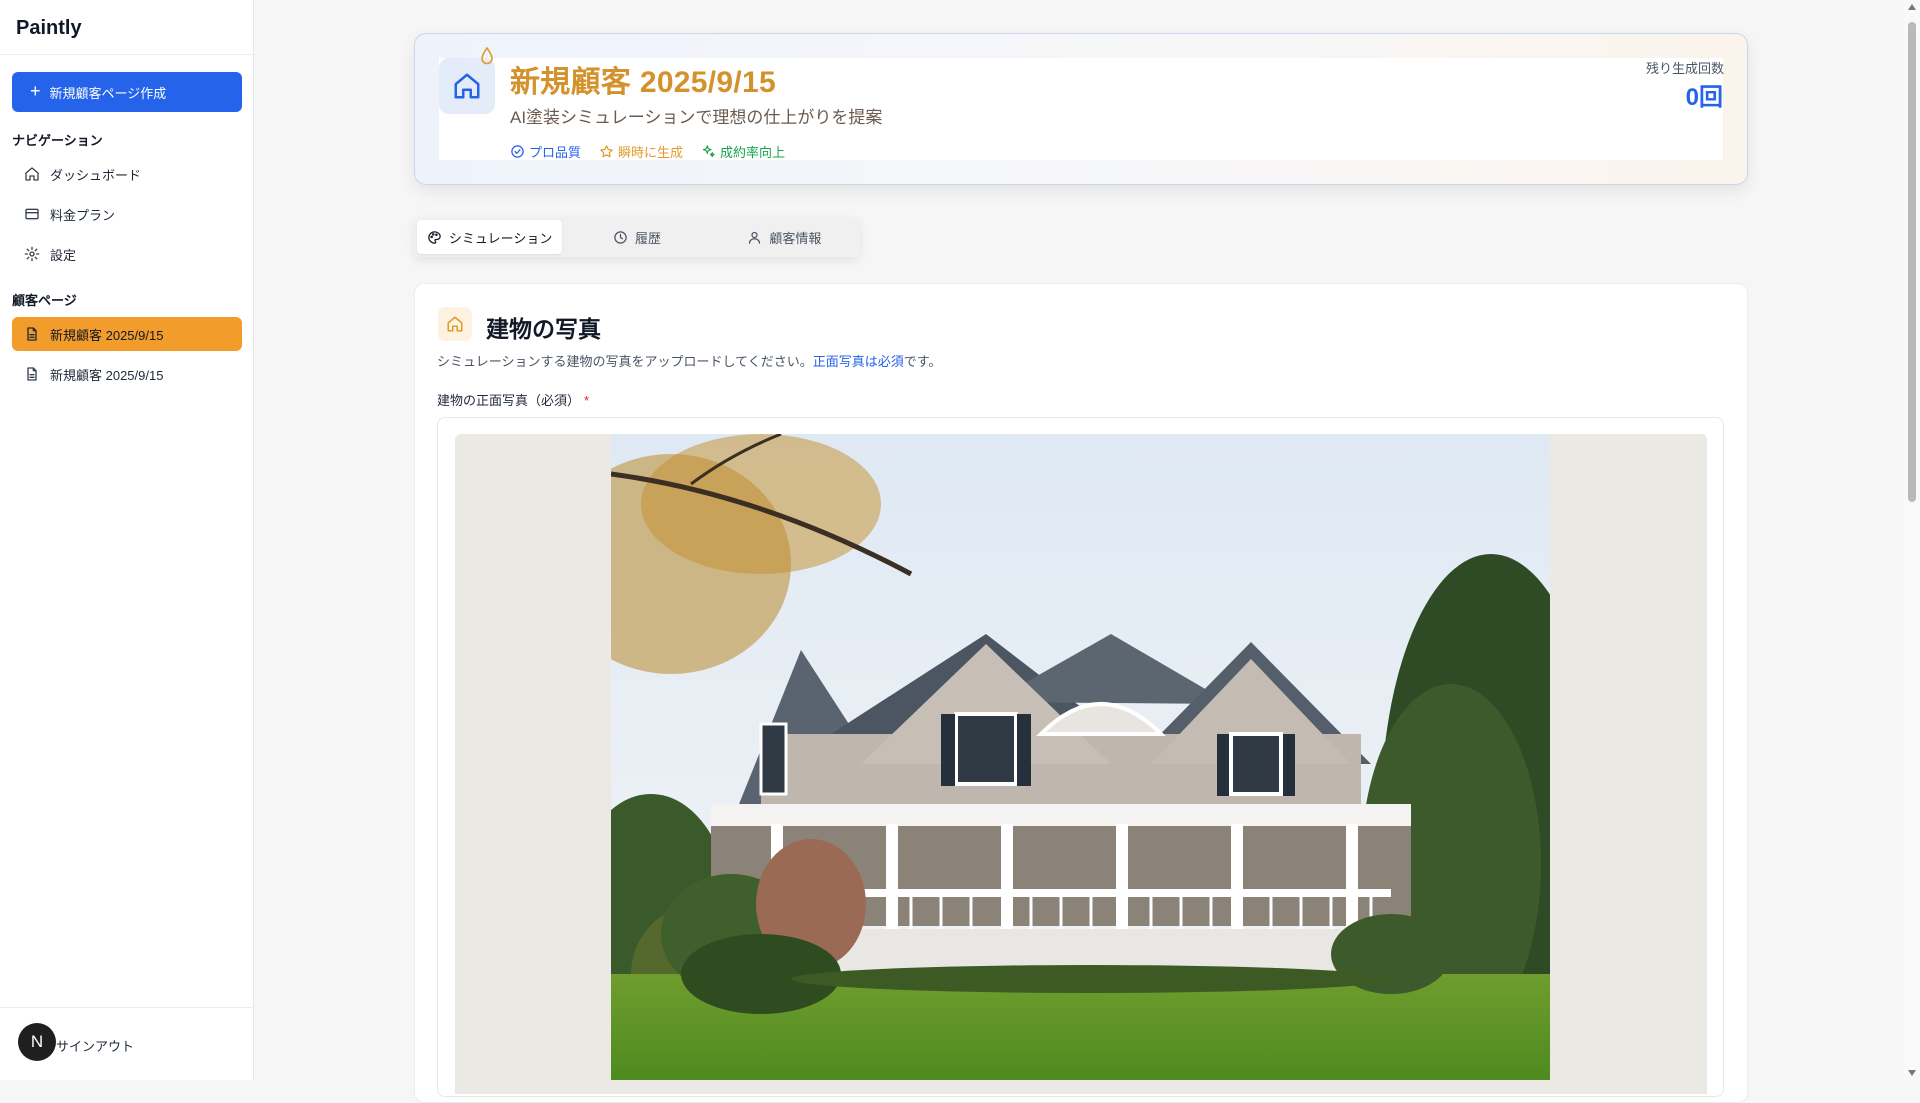 This screenshot has height=1103, width=1920. What do you see at coordinates (32, 254) in the screenshot?
I see `gear-icon` at bounding box center [32, 254].